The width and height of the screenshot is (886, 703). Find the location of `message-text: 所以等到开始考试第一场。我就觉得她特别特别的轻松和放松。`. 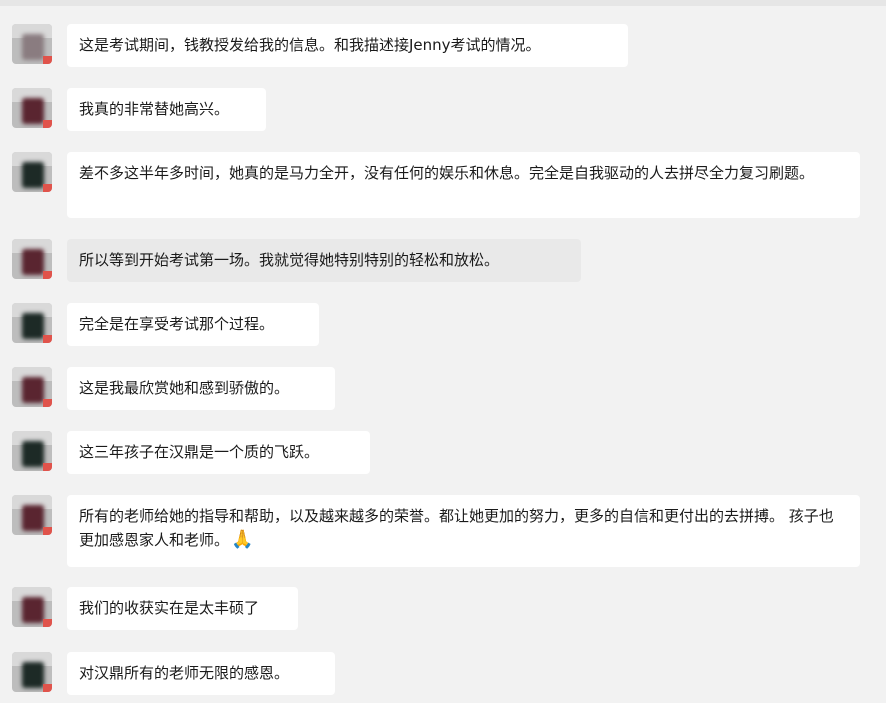

message-text: 所以等到开始考试第一场。我就觉得她特别特别的轻松和放松。 is located at coordinates (289, 260).